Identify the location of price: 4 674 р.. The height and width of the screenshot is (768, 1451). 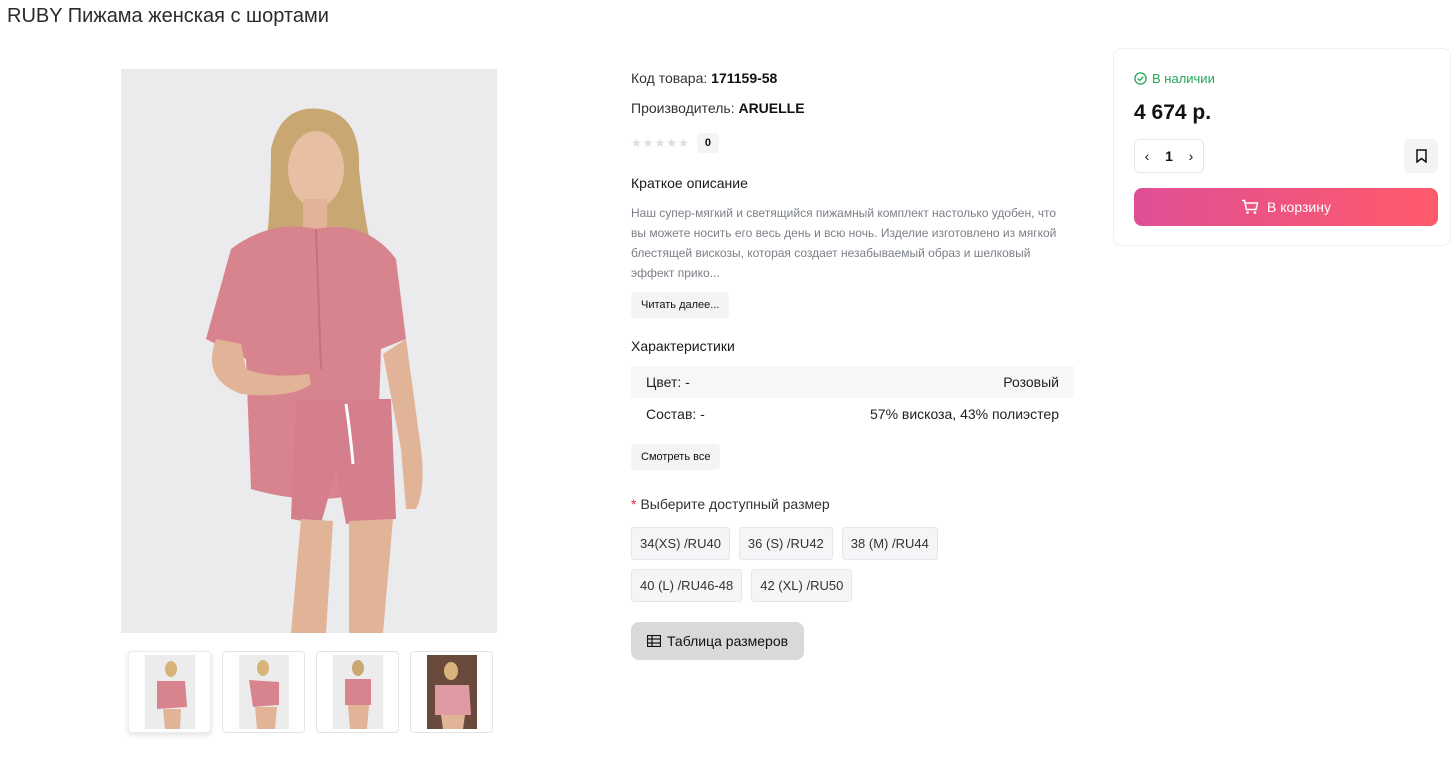
(1173, 112).